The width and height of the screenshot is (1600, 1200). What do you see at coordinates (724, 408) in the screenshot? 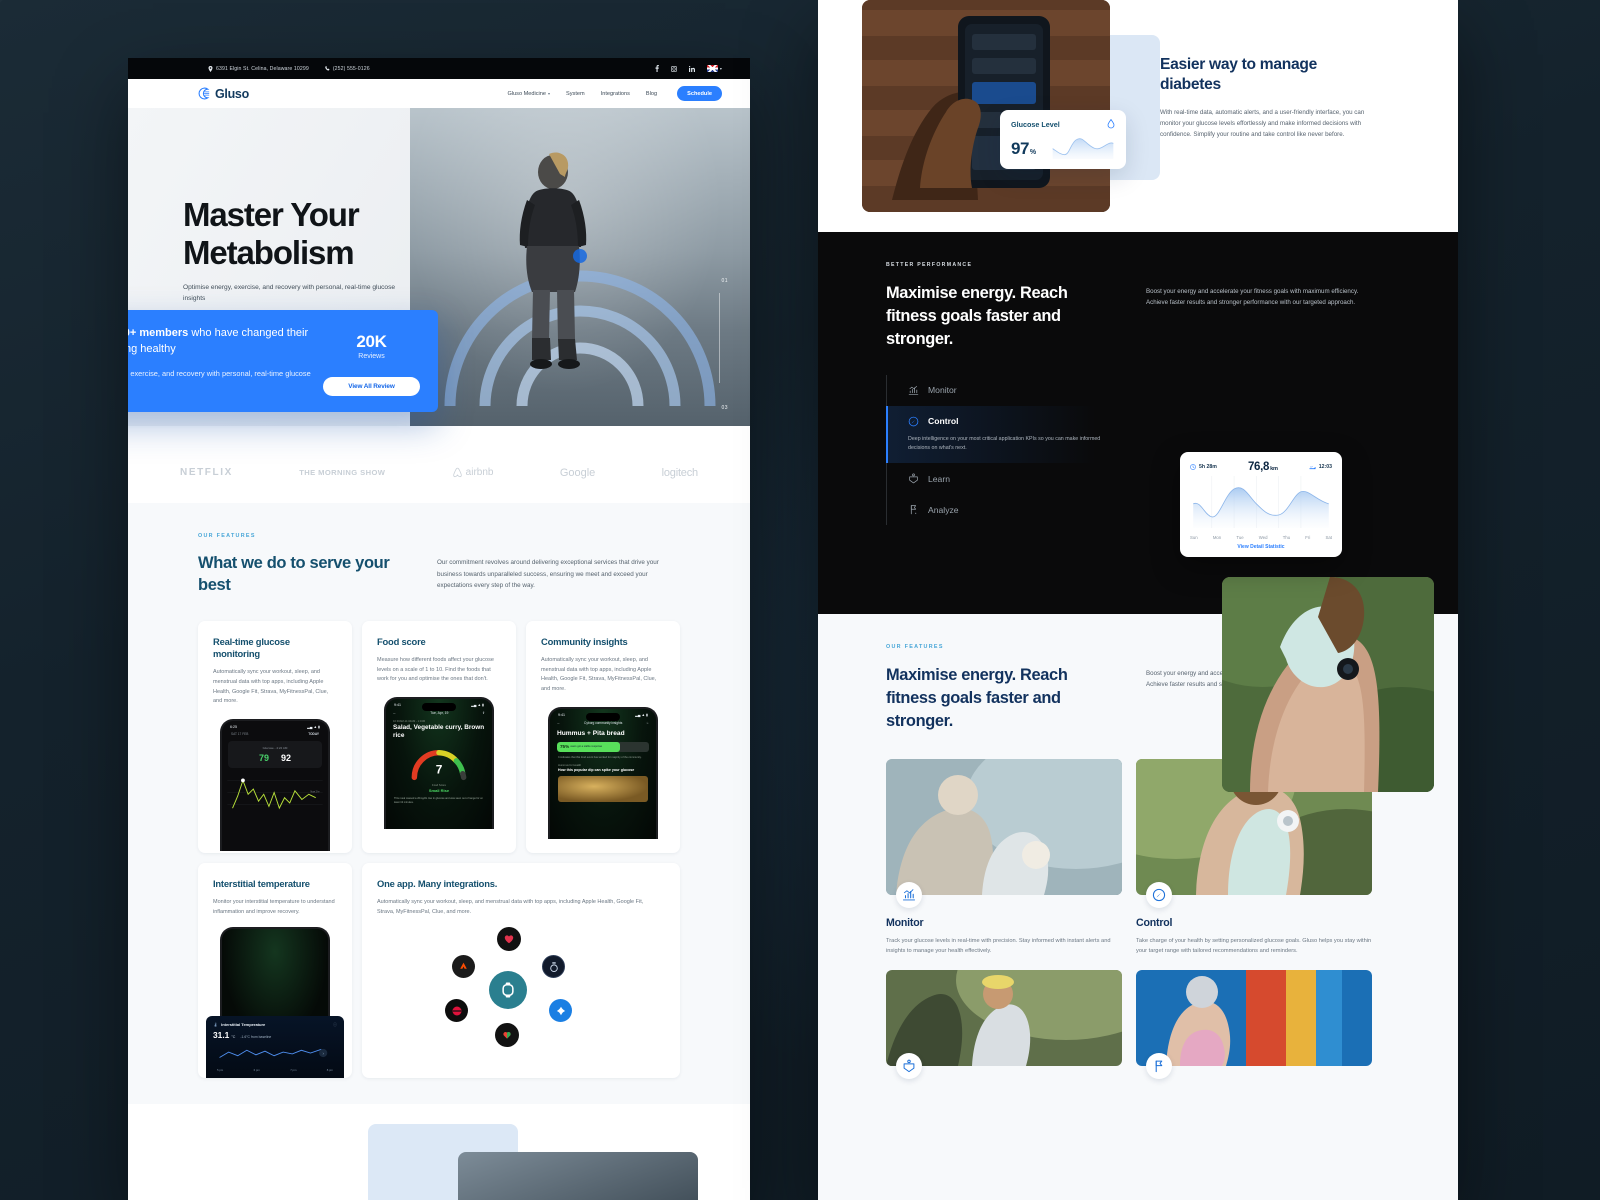
I see `hero-slide-total: 03` at bounding box center [724, 408].